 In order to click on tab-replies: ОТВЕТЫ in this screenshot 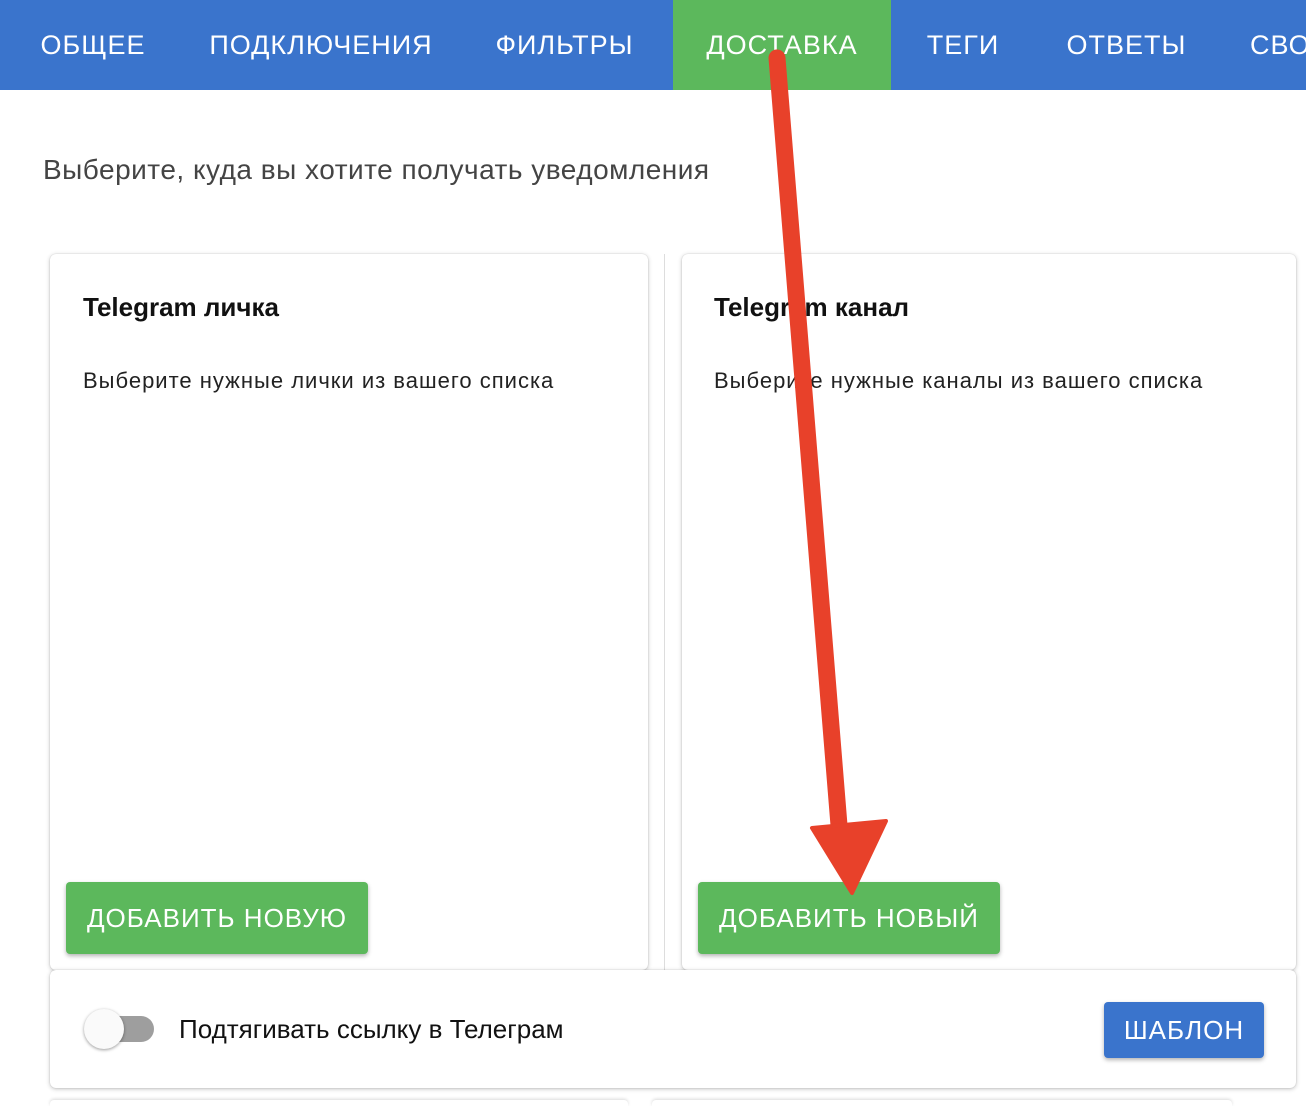, I will do `click(1126, 45)`.